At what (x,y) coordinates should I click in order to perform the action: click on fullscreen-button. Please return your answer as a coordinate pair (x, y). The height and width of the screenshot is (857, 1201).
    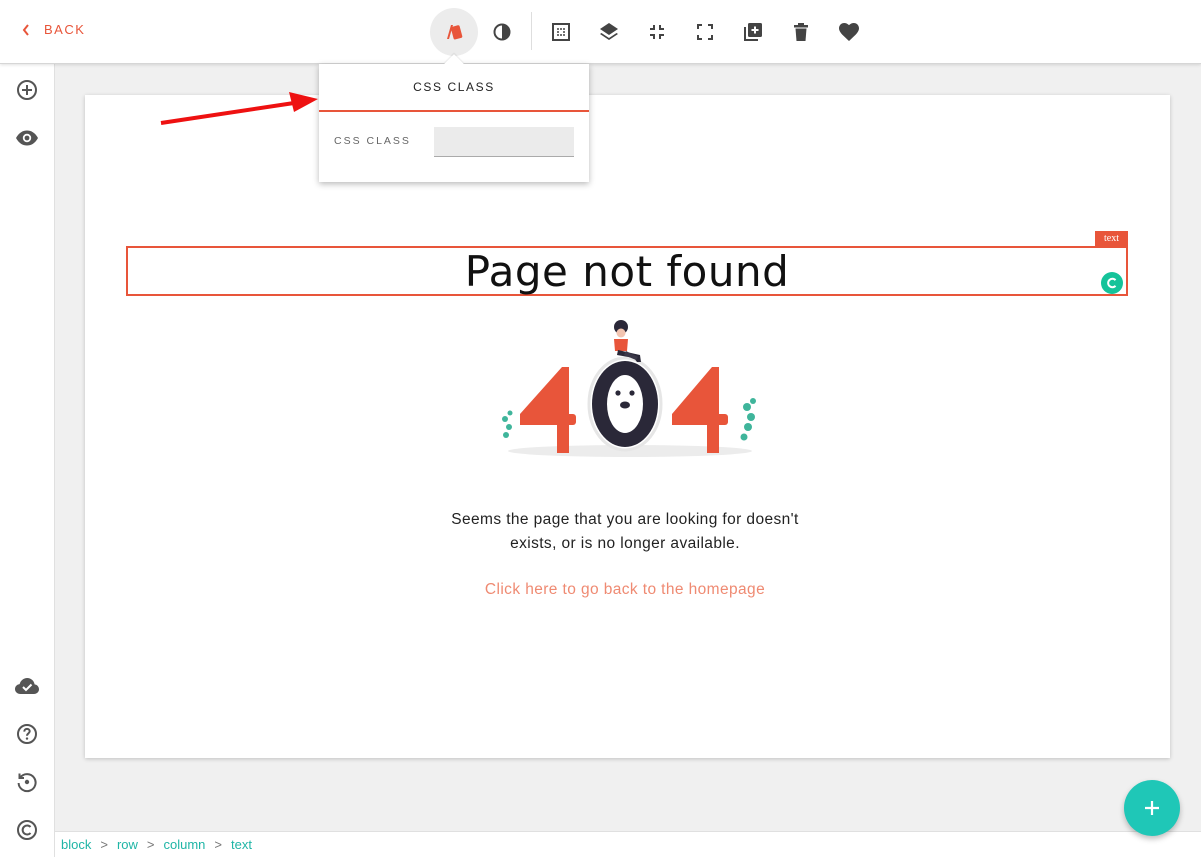
    Looking at the image, I should click on (705, 32).